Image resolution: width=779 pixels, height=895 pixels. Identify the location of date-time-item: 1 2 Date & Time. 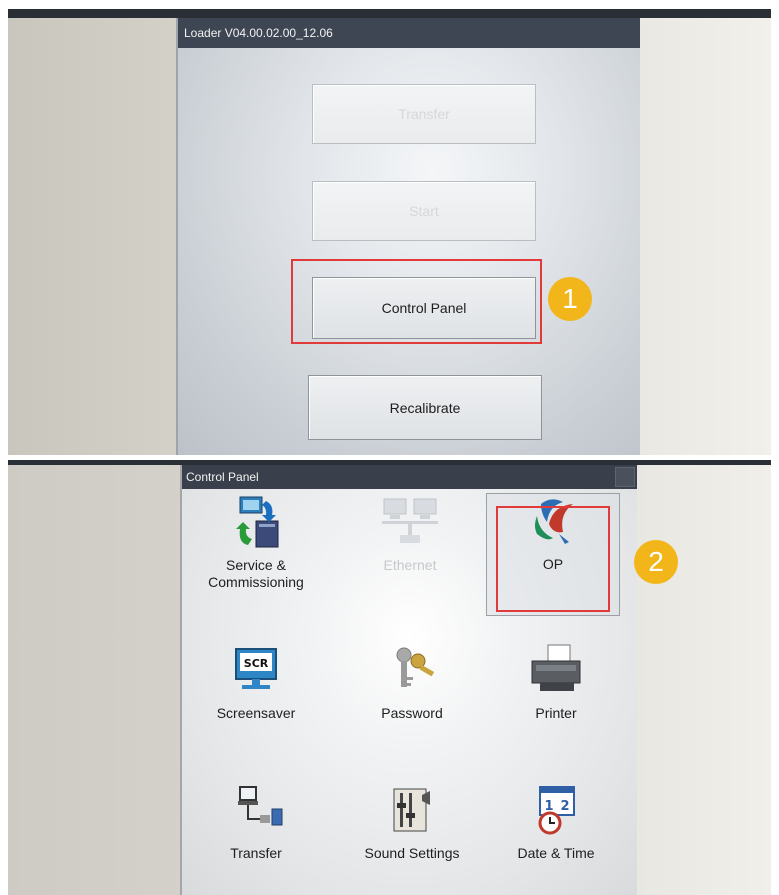
(556, 822).